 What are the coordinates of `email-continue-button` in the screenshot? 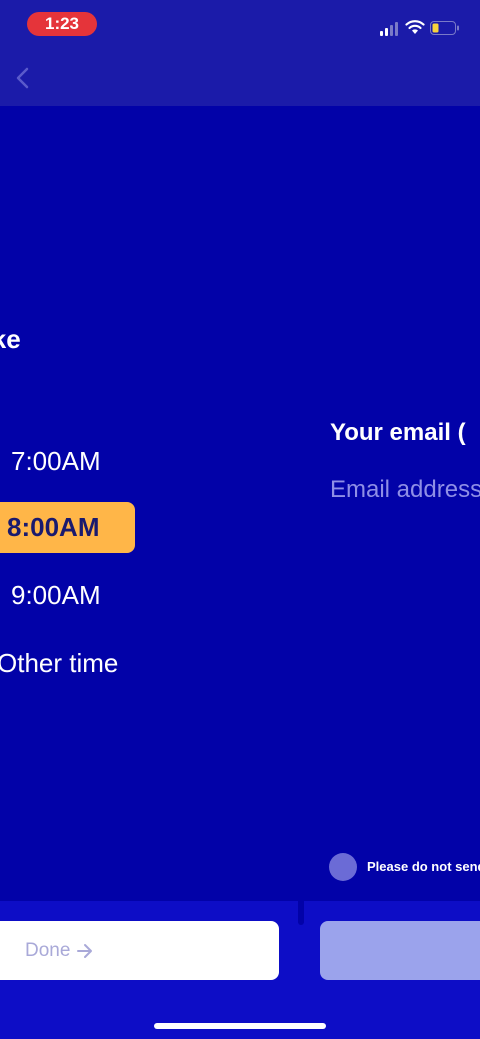 It's located at (400, 950).